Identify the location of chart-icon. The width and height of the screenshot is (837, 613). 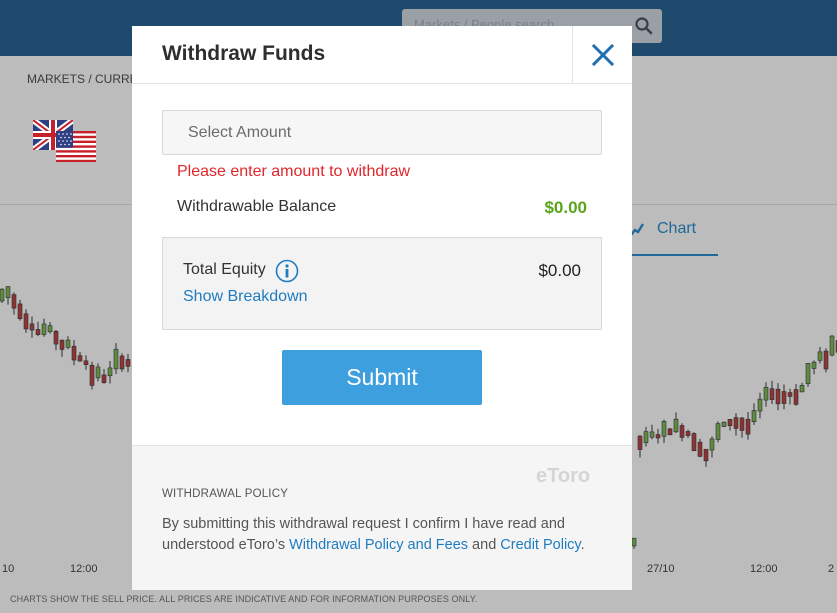
(637, 229).